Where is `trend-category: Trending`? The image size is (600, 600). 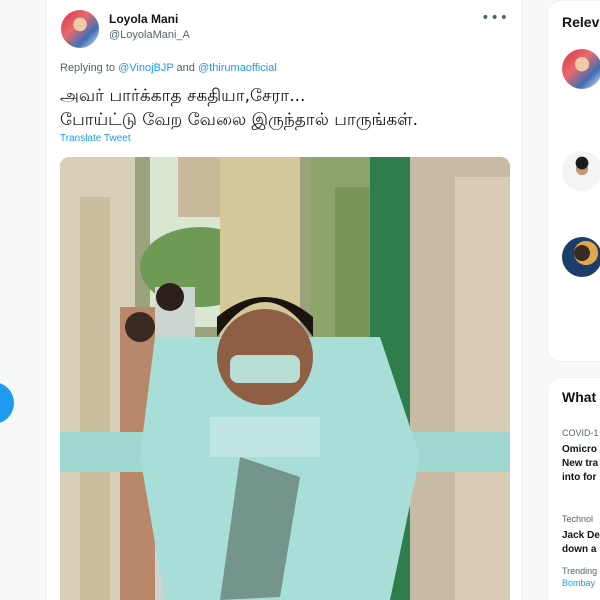 trend-category: Trending is located at coordinates (580, 571).